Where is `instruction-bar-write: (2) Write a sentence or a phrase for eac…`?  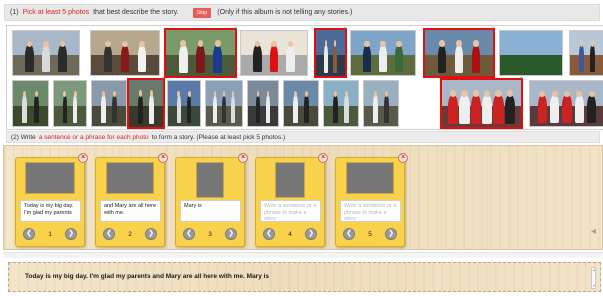
instruction-bar-write: (2) Write a sentence or a phrase for eac… is located at coordinates (303, 137).